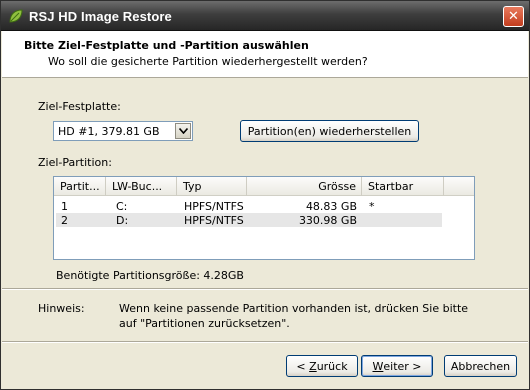  Describe the element at coordinates (109, 131) in the screenshot. I see `target-disk-value: HD #1, 379.81 GB` at that location.